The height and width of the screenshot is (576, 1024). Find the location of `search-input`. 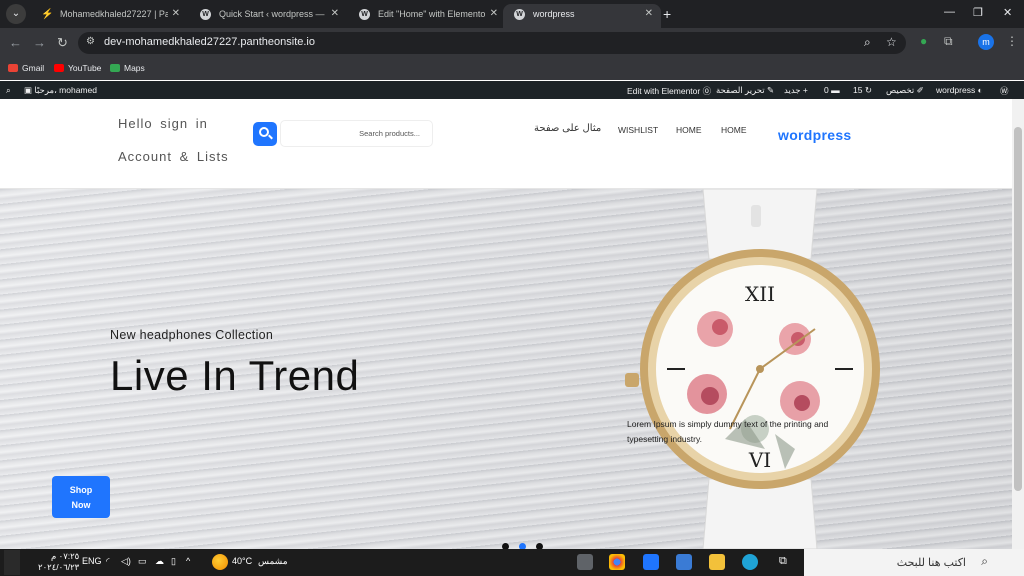

search-input is located at coordinates (356, 133).